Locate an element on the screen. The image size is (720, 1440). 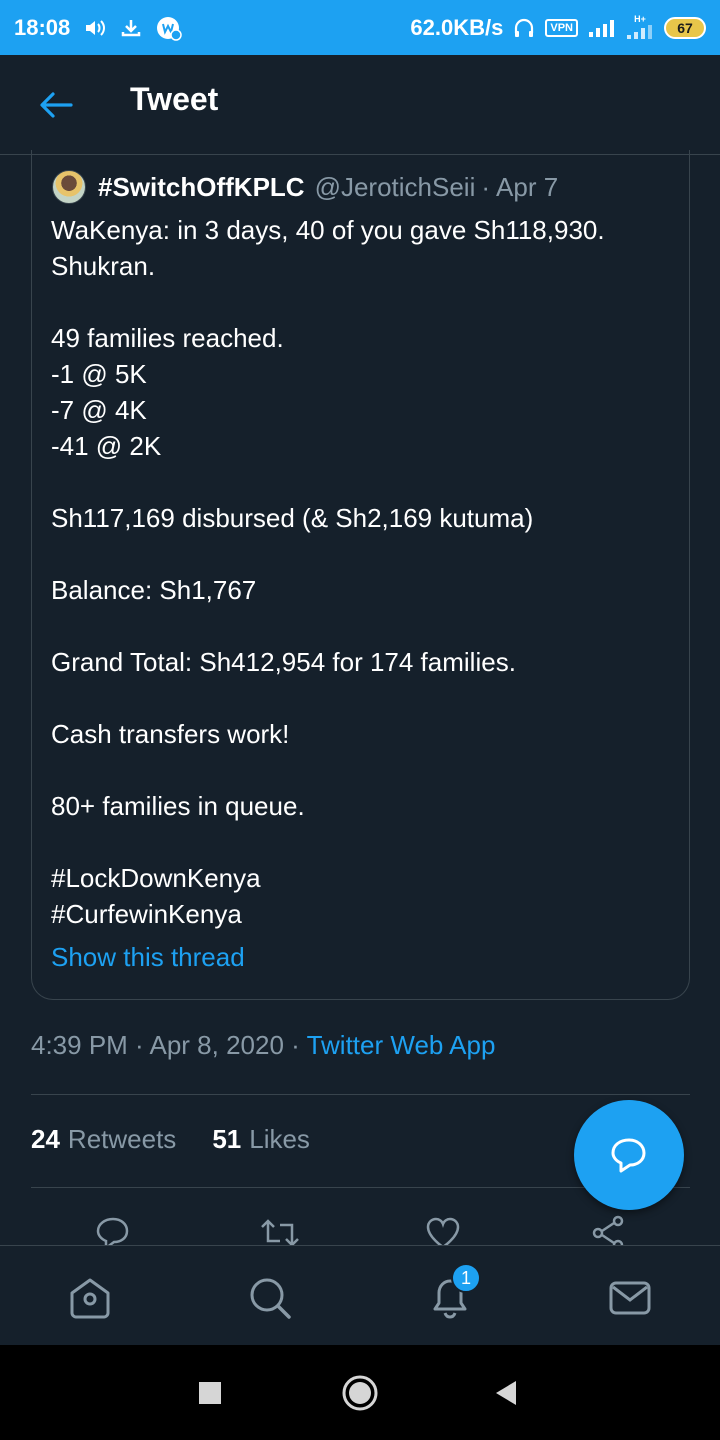
nav-messages is located at coordinates (630, 1298).